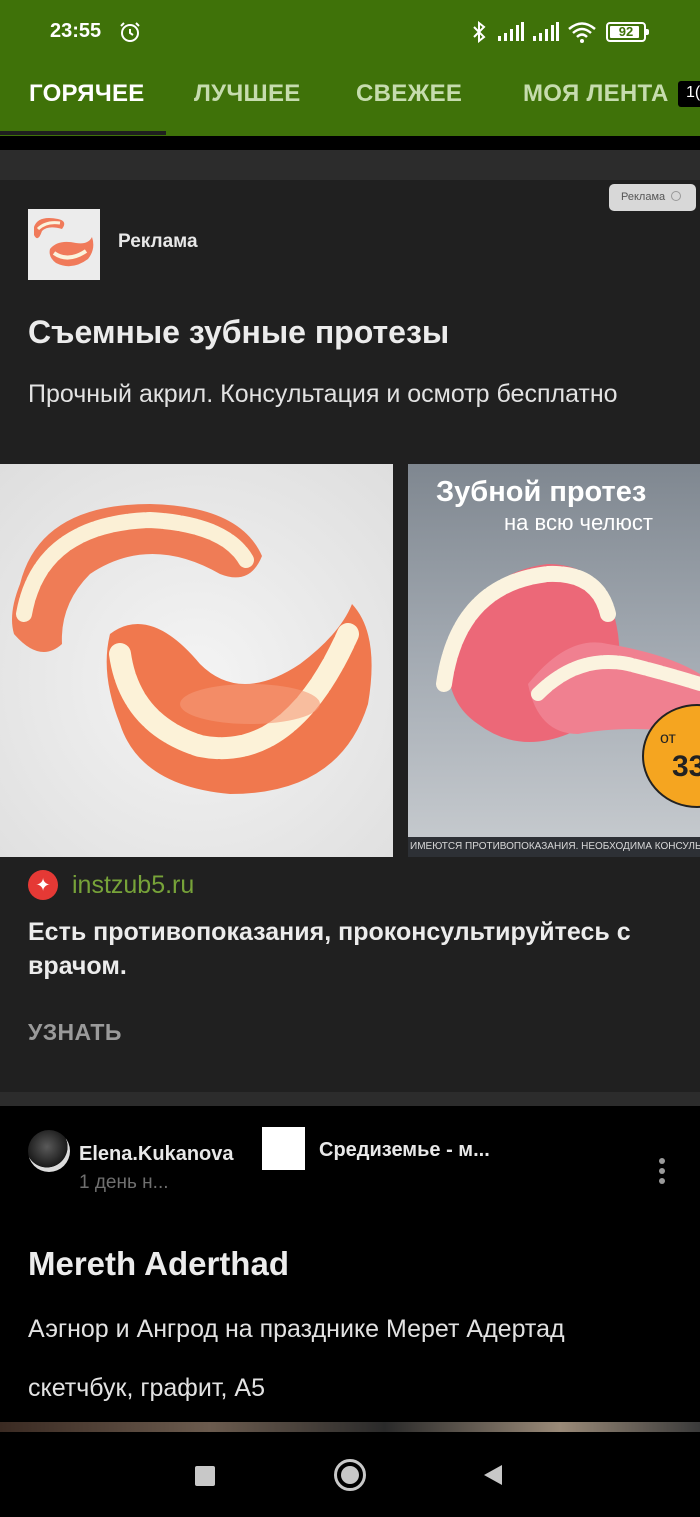 The image size is (700, 1517). Describe the element at coordinates (158, 241) in the screenshot. I see `advertiser-name: Реклама` at that location.